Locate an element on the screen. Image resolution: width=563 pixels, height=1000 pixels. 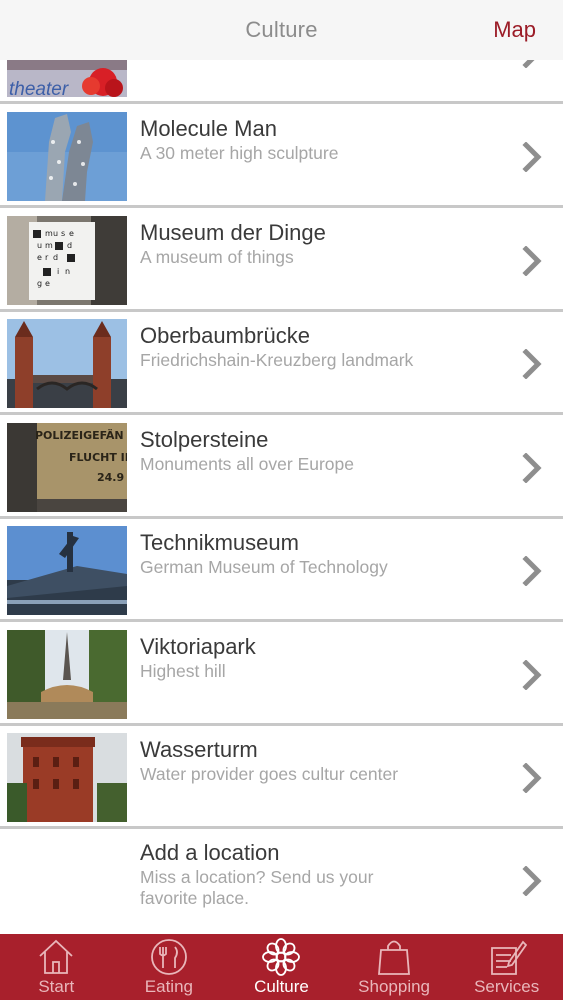
list-item: Viktoriapark Highest hill is located at coordinates (281, 674).